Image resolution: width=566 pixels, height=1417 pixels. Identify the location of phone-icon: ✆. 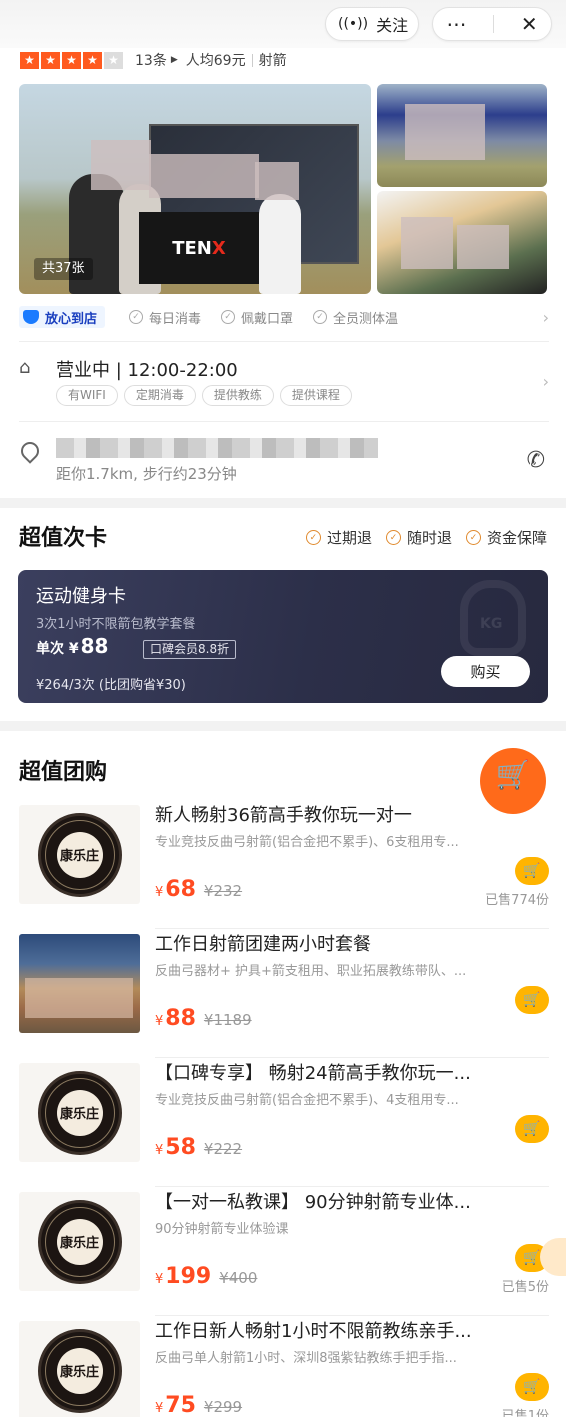
(536, 460).